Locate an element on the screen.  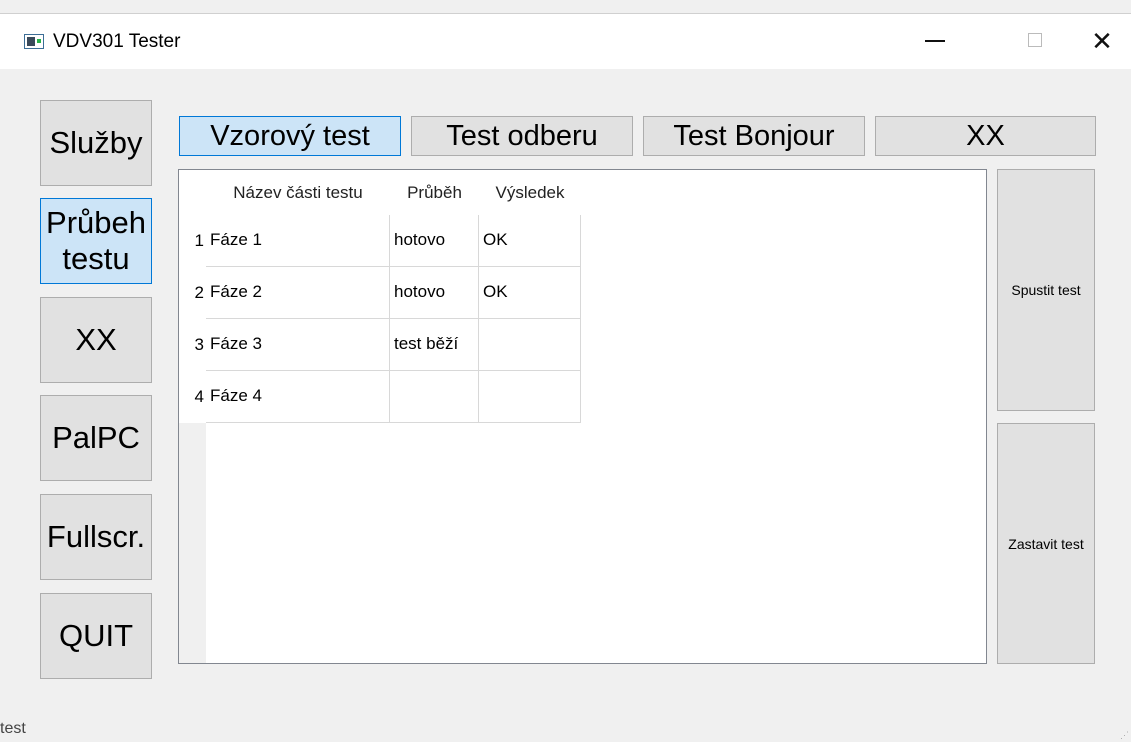
tab-label: Test Bonjour is located at coordinates (754, 135).